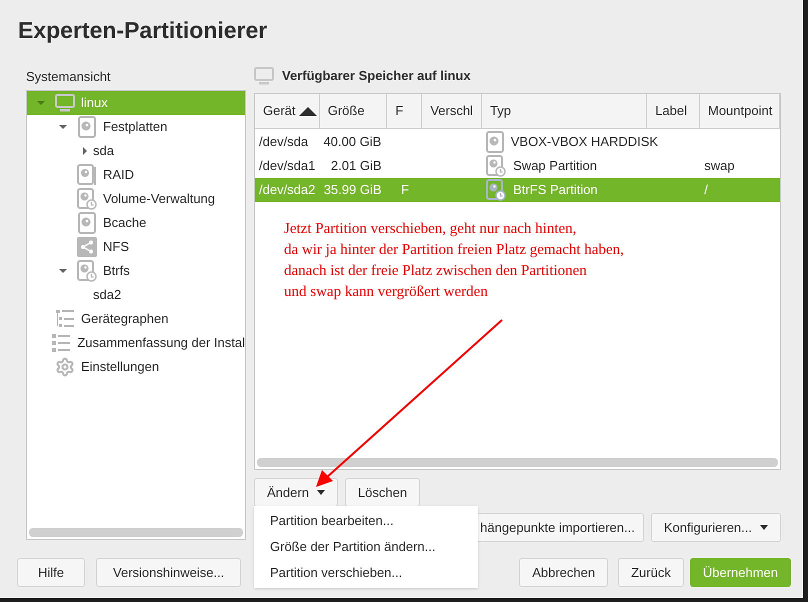 The image size is (808, 602). Describe the element at coordinates (346, 111) in the screenshot. I see `column-header-label: Größe` at that location.